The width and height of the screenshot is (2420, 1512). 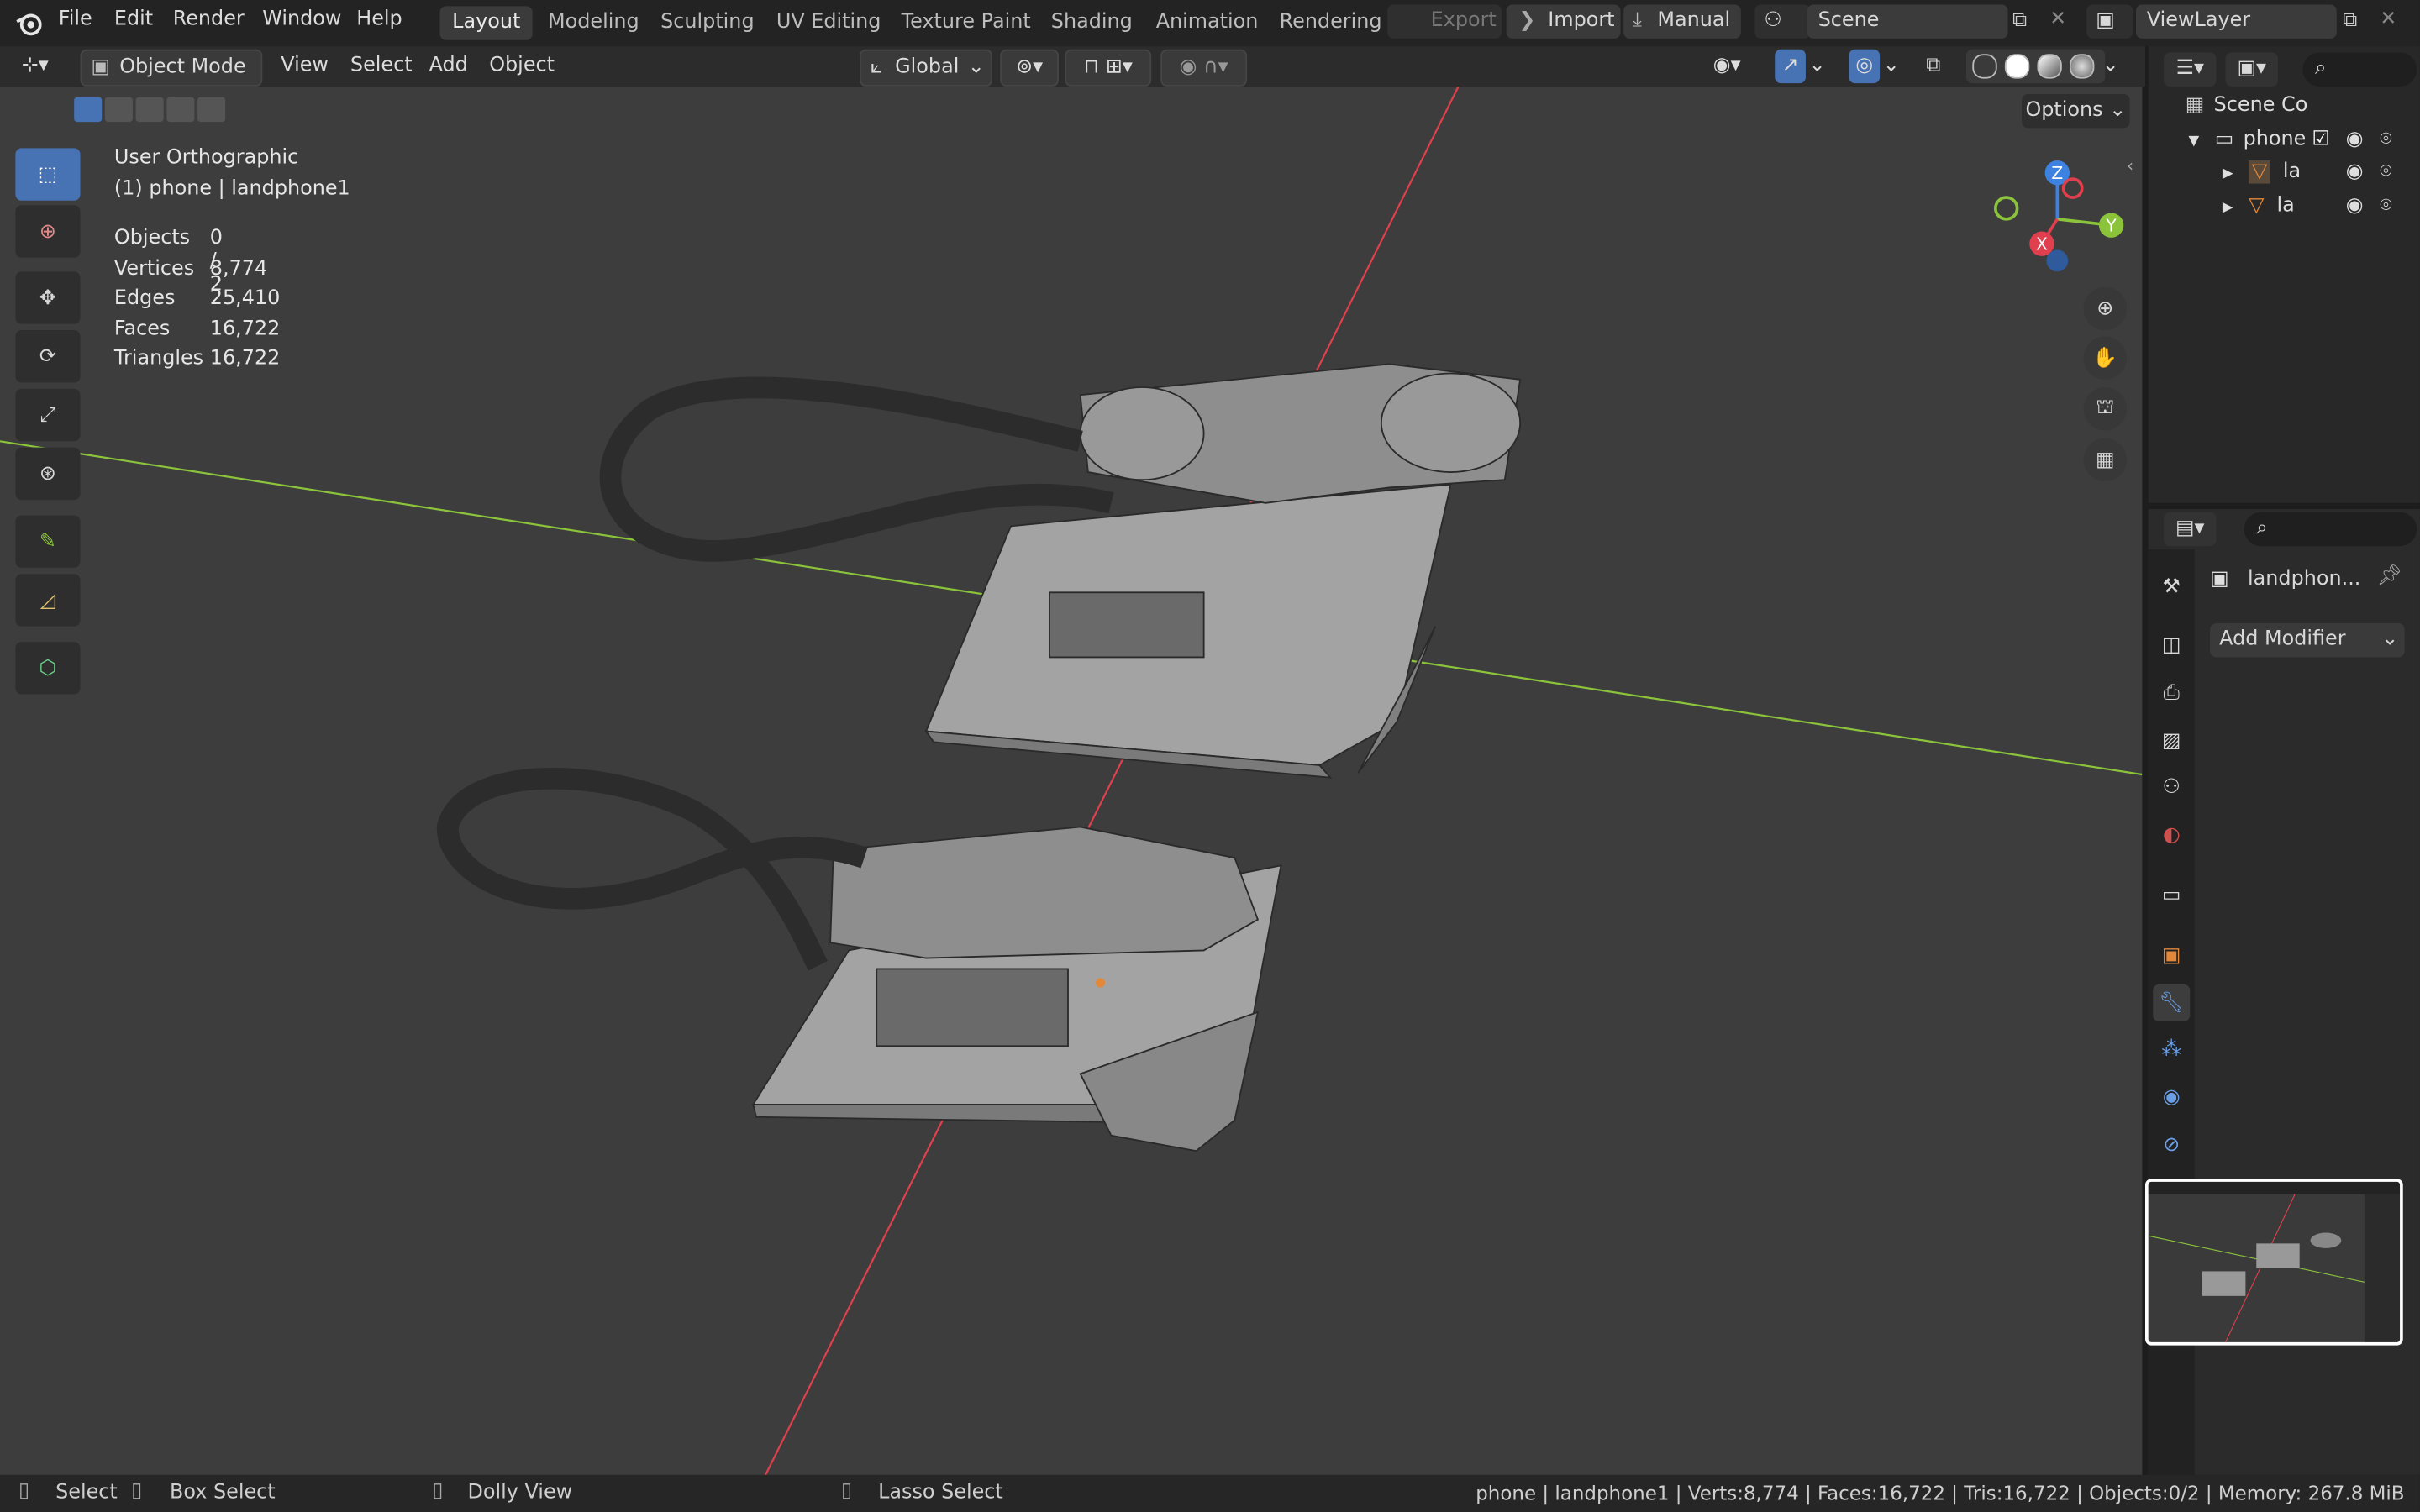 I want to click on editor-type-button: ⊹▾, so click(x=41, y=66).